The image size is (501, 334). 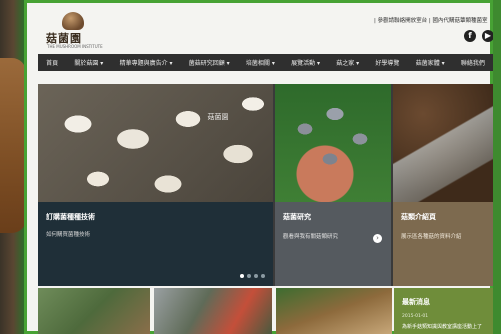 What do you see at coordinates (155, 244) in the screenshot?
I see `hero-main-caption: 訂購菌種種技術 如何購買菌種技術` at bounding box center [155, 244].